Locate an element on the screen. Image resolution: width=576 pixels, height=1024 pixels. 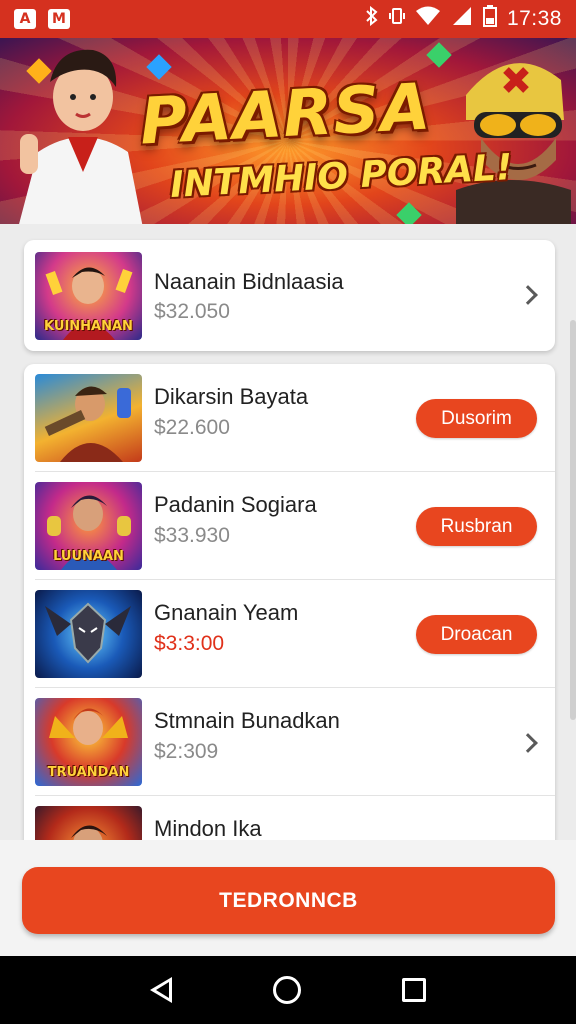
system-nav-bar is located at coordinates (288, 990).